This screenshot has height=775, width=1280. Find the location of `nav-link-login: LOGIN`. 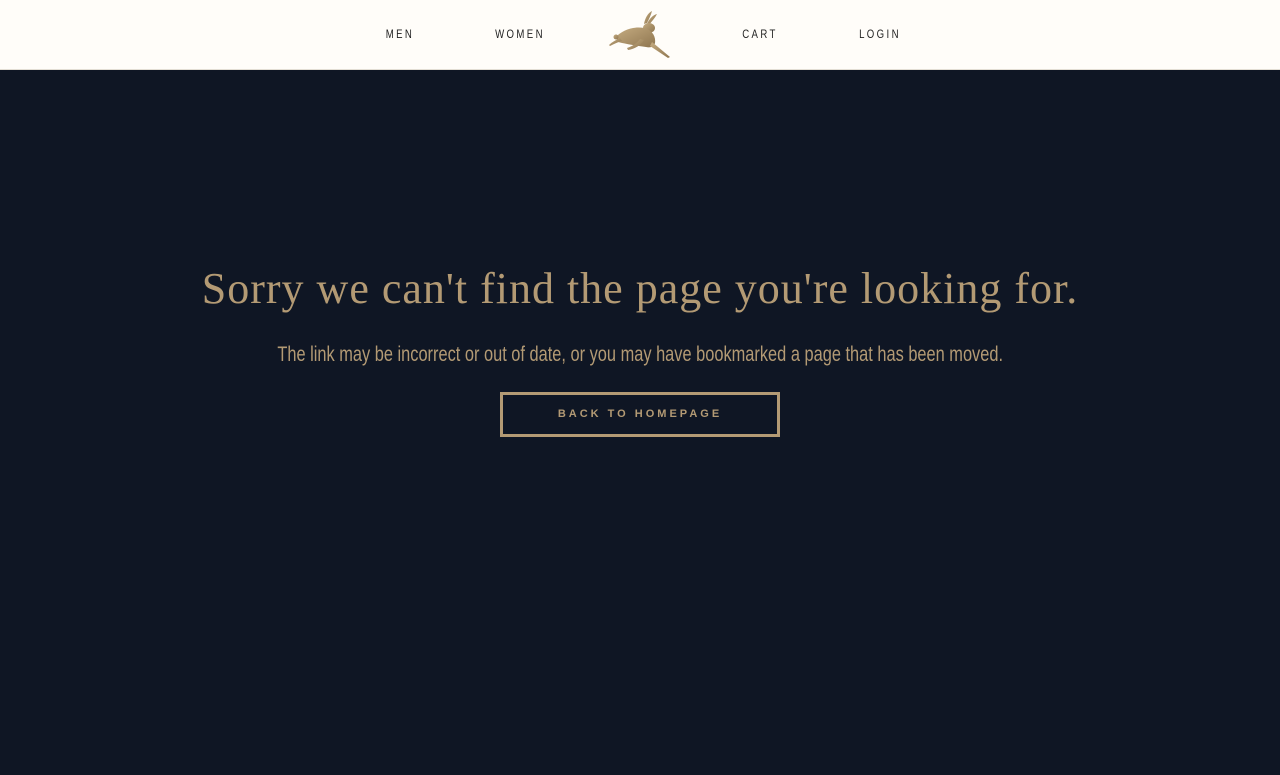

nav-link-login: LOGIN is located at coordinates (880, 34).